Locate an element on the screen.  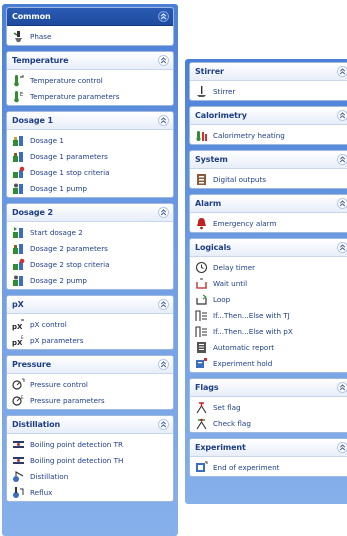
group-items: Phase is located at coordinates (90, 35).